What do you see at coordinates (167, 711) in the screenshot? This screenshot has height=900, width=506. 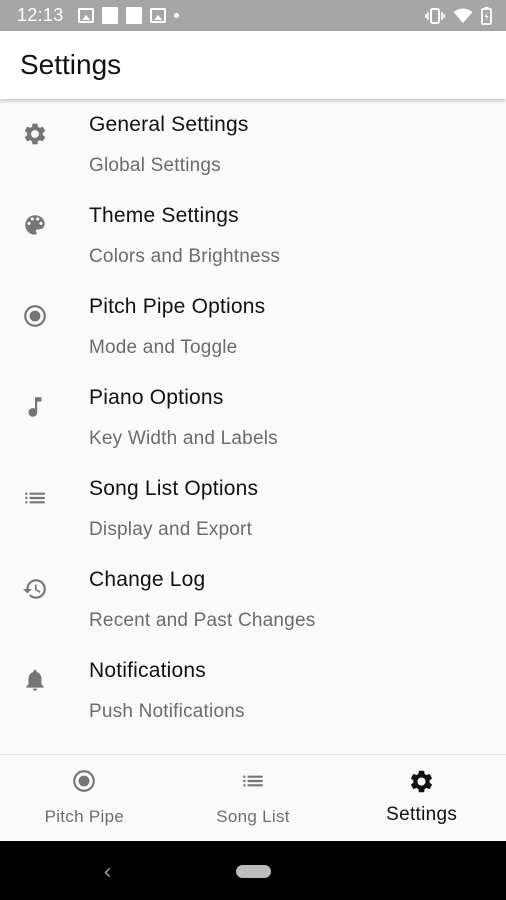 I see `settings-item-subtitle: Push Notifications` at bounding box center [167, 711].